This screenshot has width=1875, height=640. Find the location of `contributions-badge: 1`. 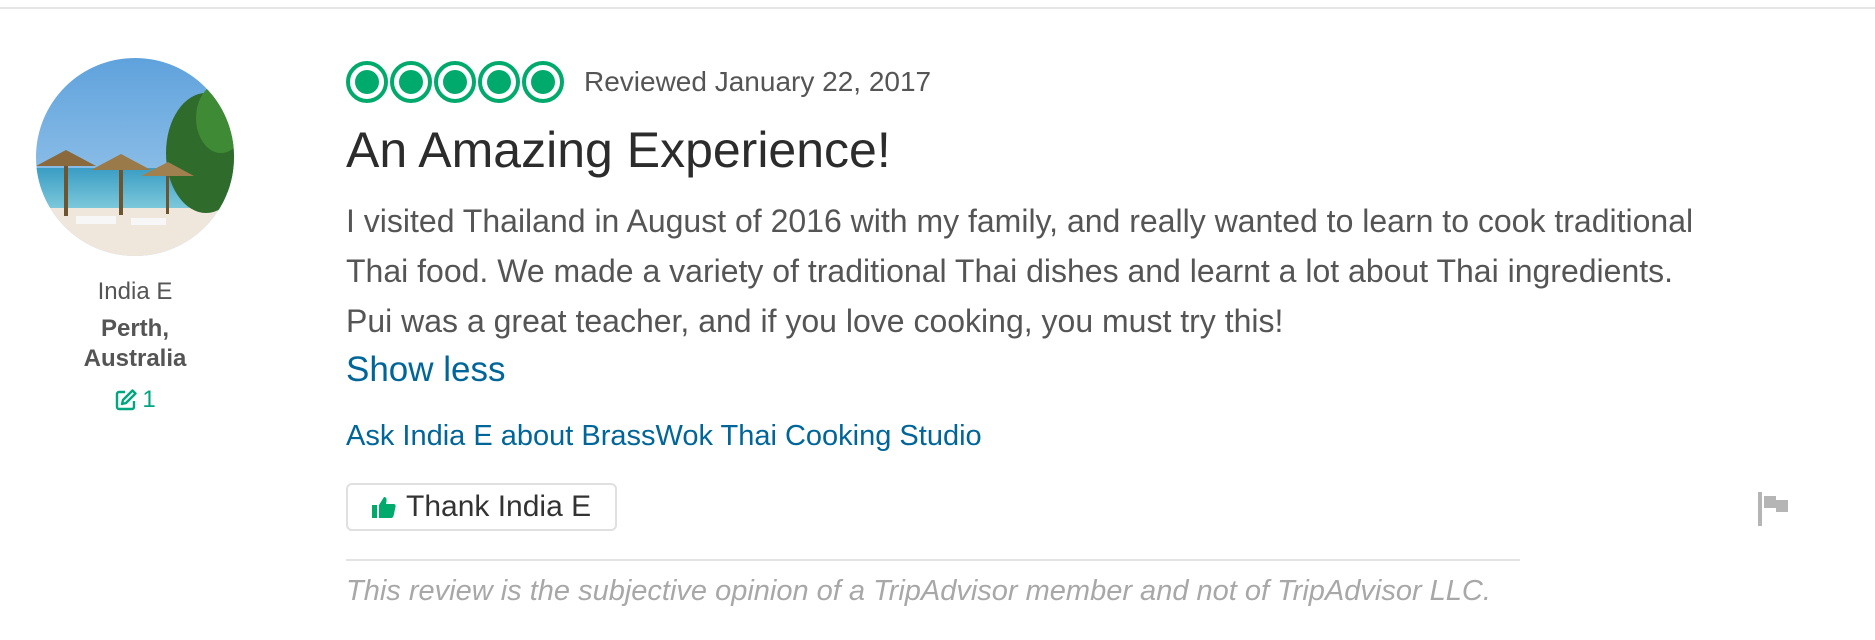

contributions-badge: 1 is located at coordinates (135, 400).